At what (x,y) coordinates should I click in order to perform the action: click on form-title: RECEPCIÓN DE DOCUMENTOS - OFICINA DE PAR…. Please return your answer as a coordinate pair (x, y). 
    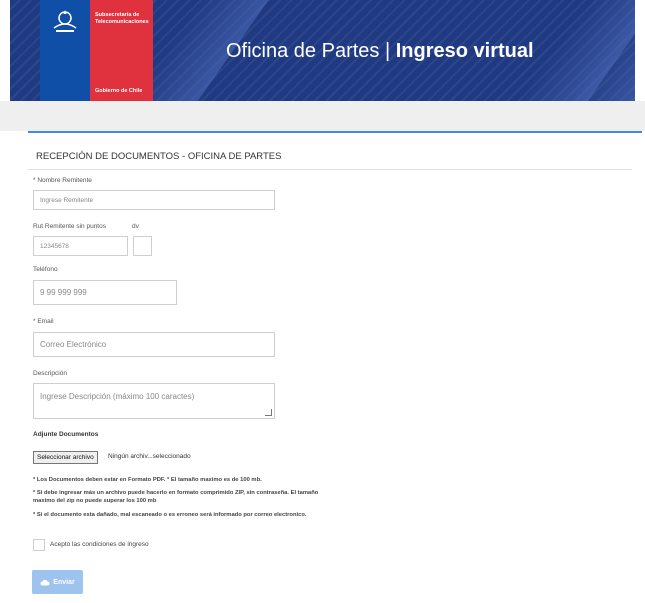
    Looking at the image, I should click on (159, 156).